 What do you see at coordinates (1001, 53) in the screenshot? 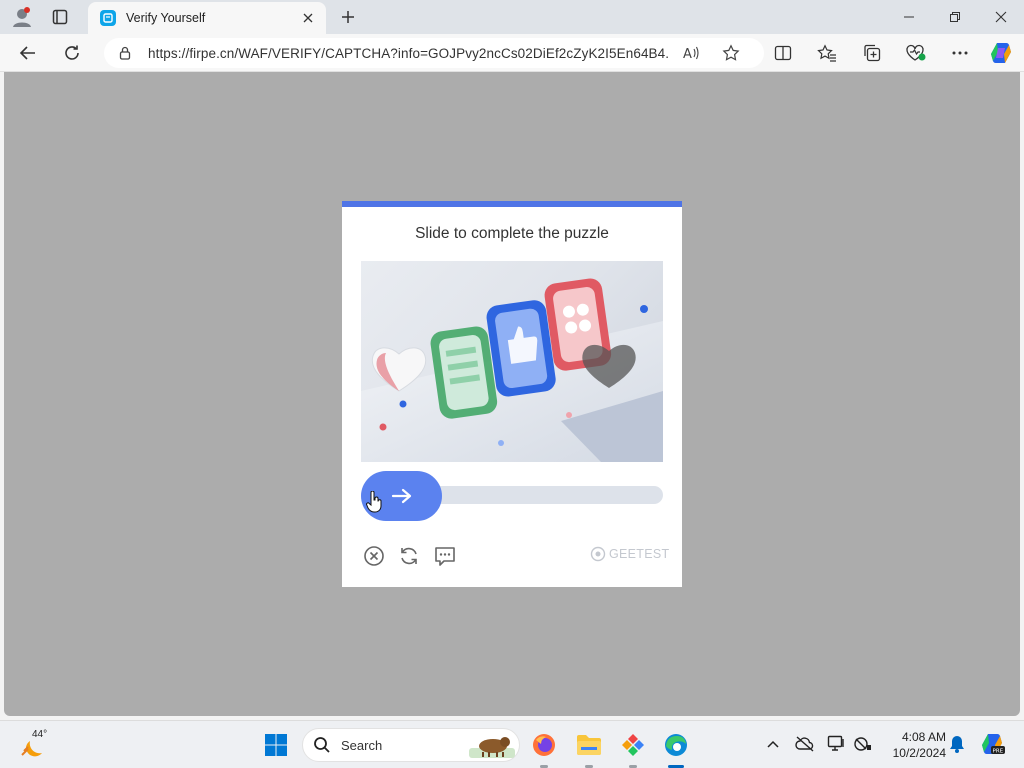
I see `copilot-icon` at bounding box center [1001, 53].